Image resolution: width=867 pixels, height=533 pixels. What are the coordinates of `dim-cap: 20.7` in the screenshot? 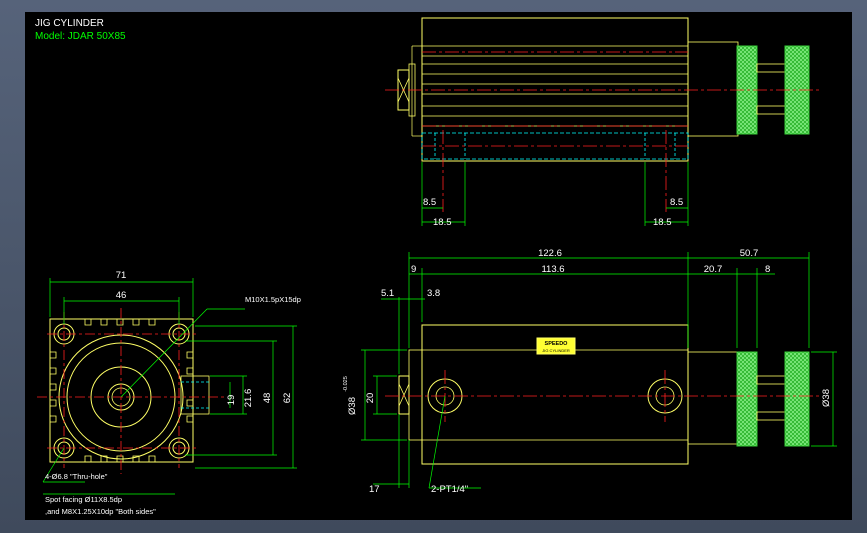 It's located at (713, 269).